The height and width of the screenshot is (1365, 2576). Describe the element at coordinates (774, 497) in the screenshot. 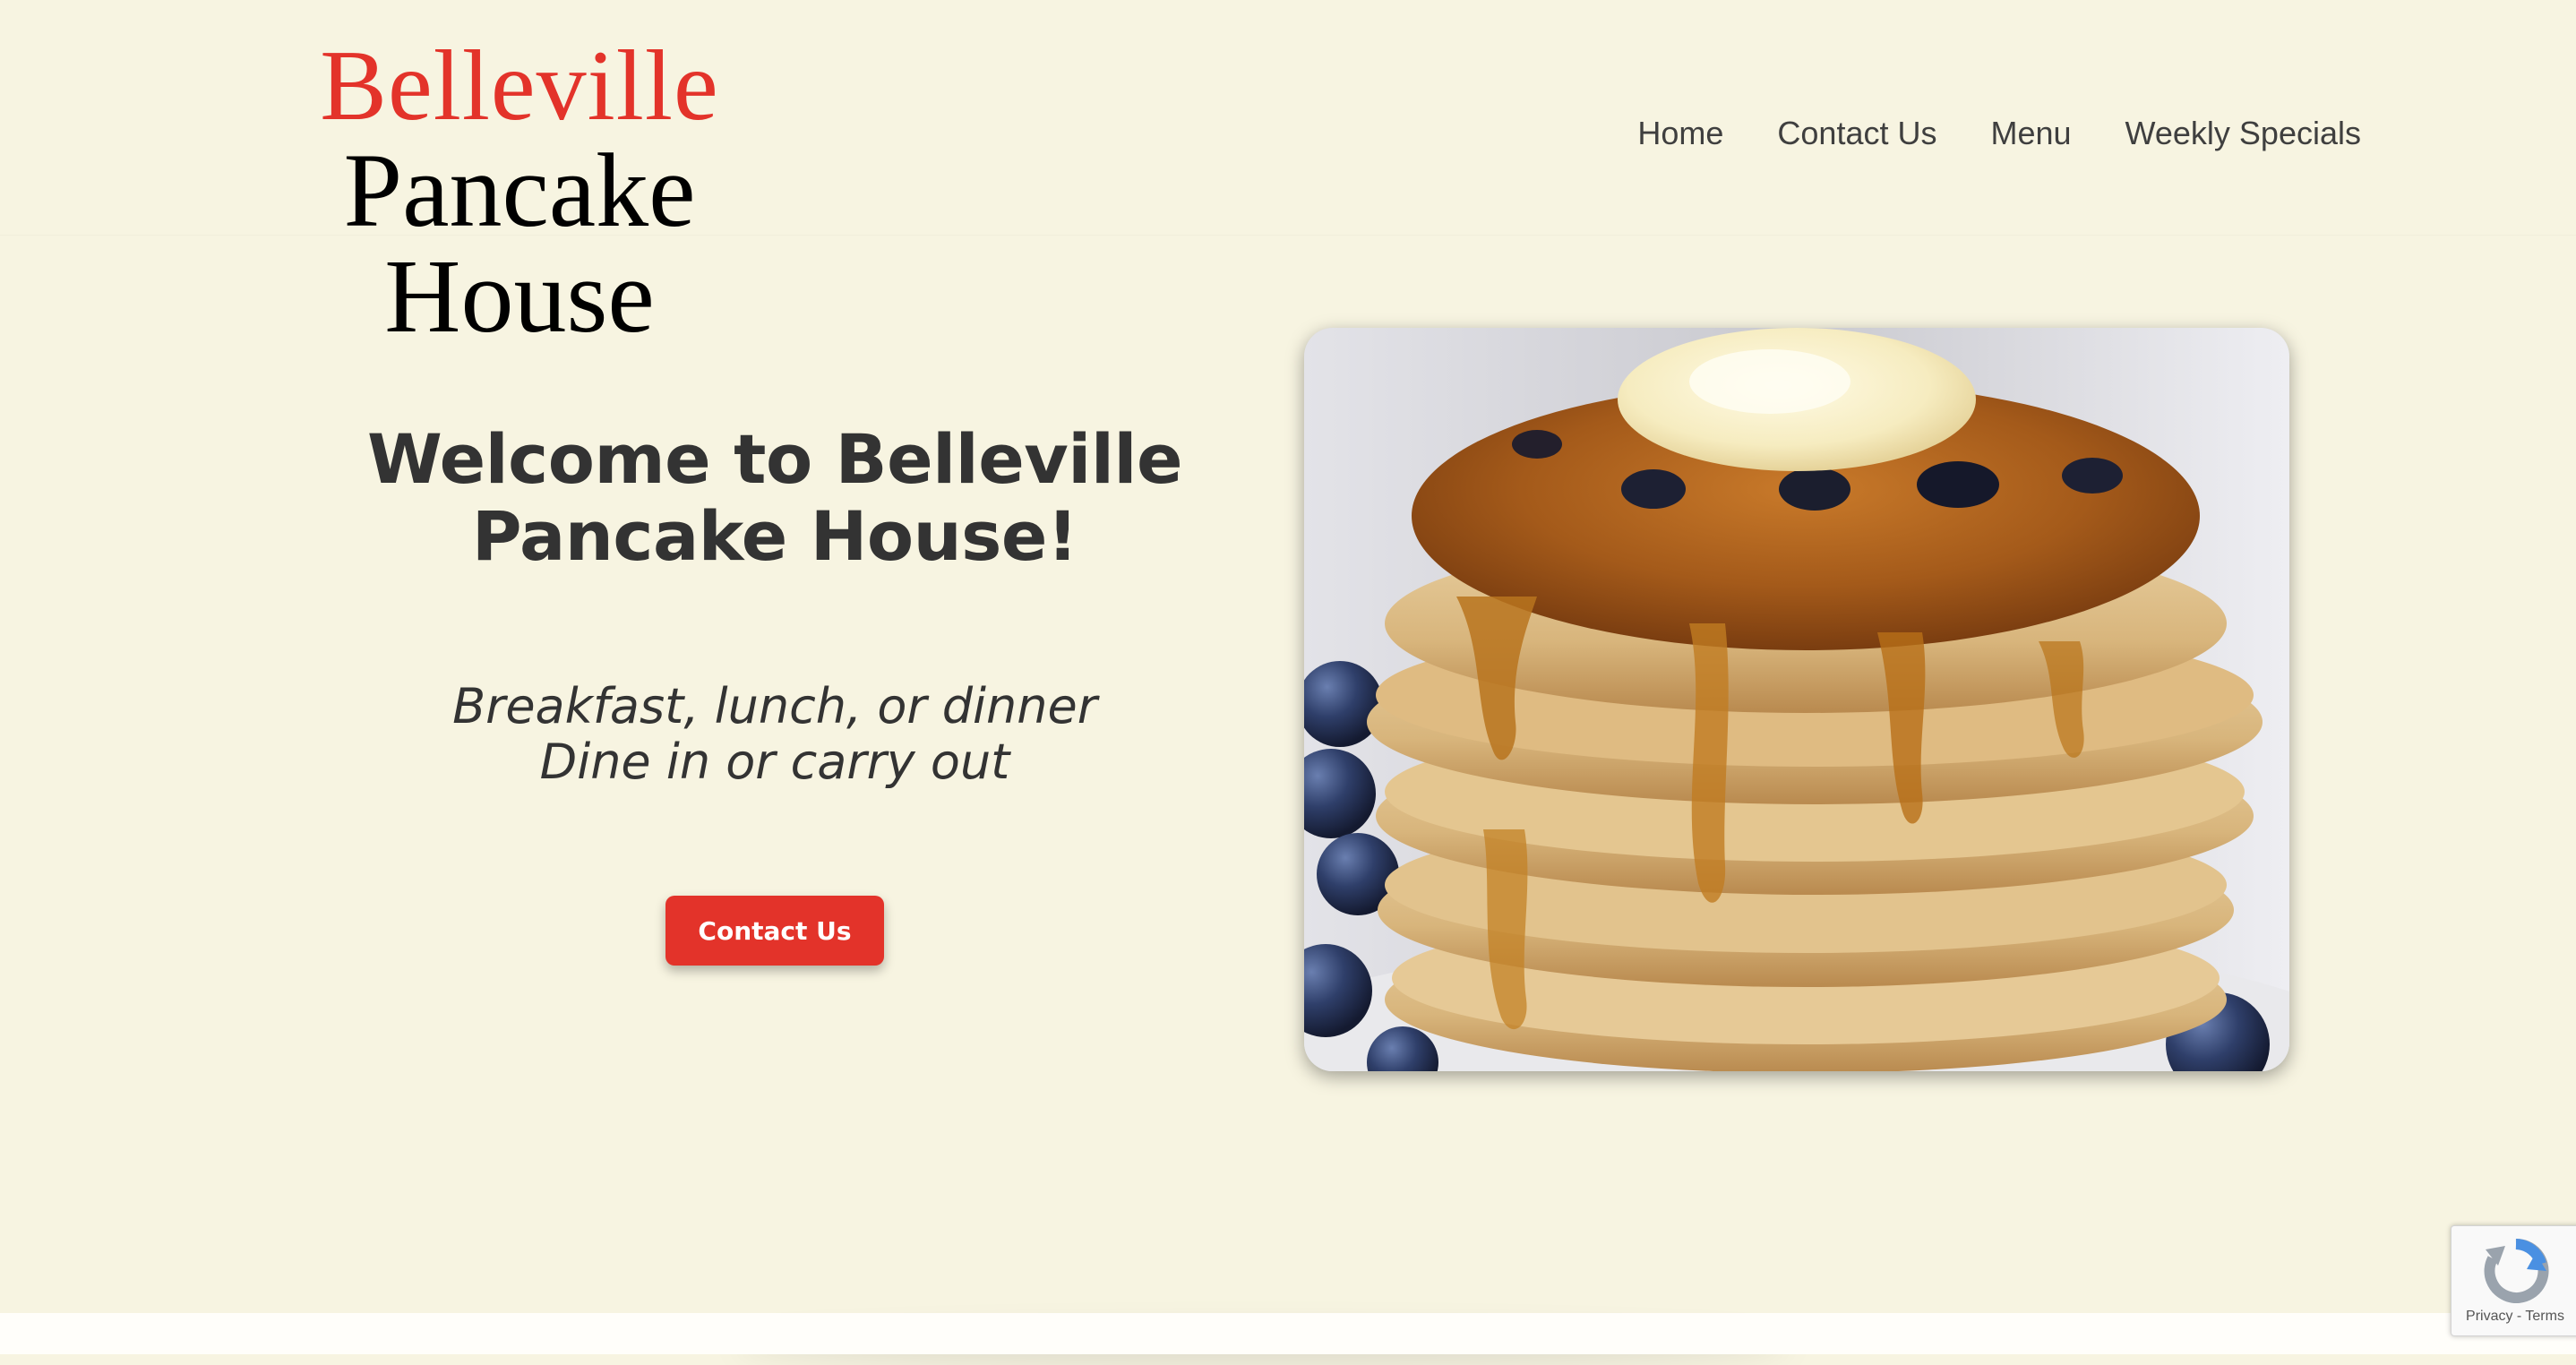

I see `hero-title: Welcome to Belleville Pancake House!` at that location.